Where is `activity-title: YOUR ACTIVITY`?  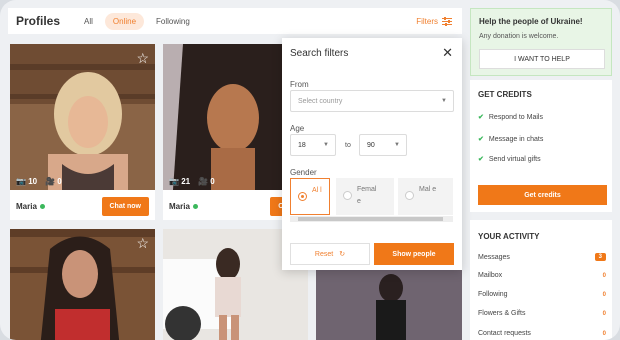 activity-title: YOUR ACTIVITY is located at coordinates (509, 236).